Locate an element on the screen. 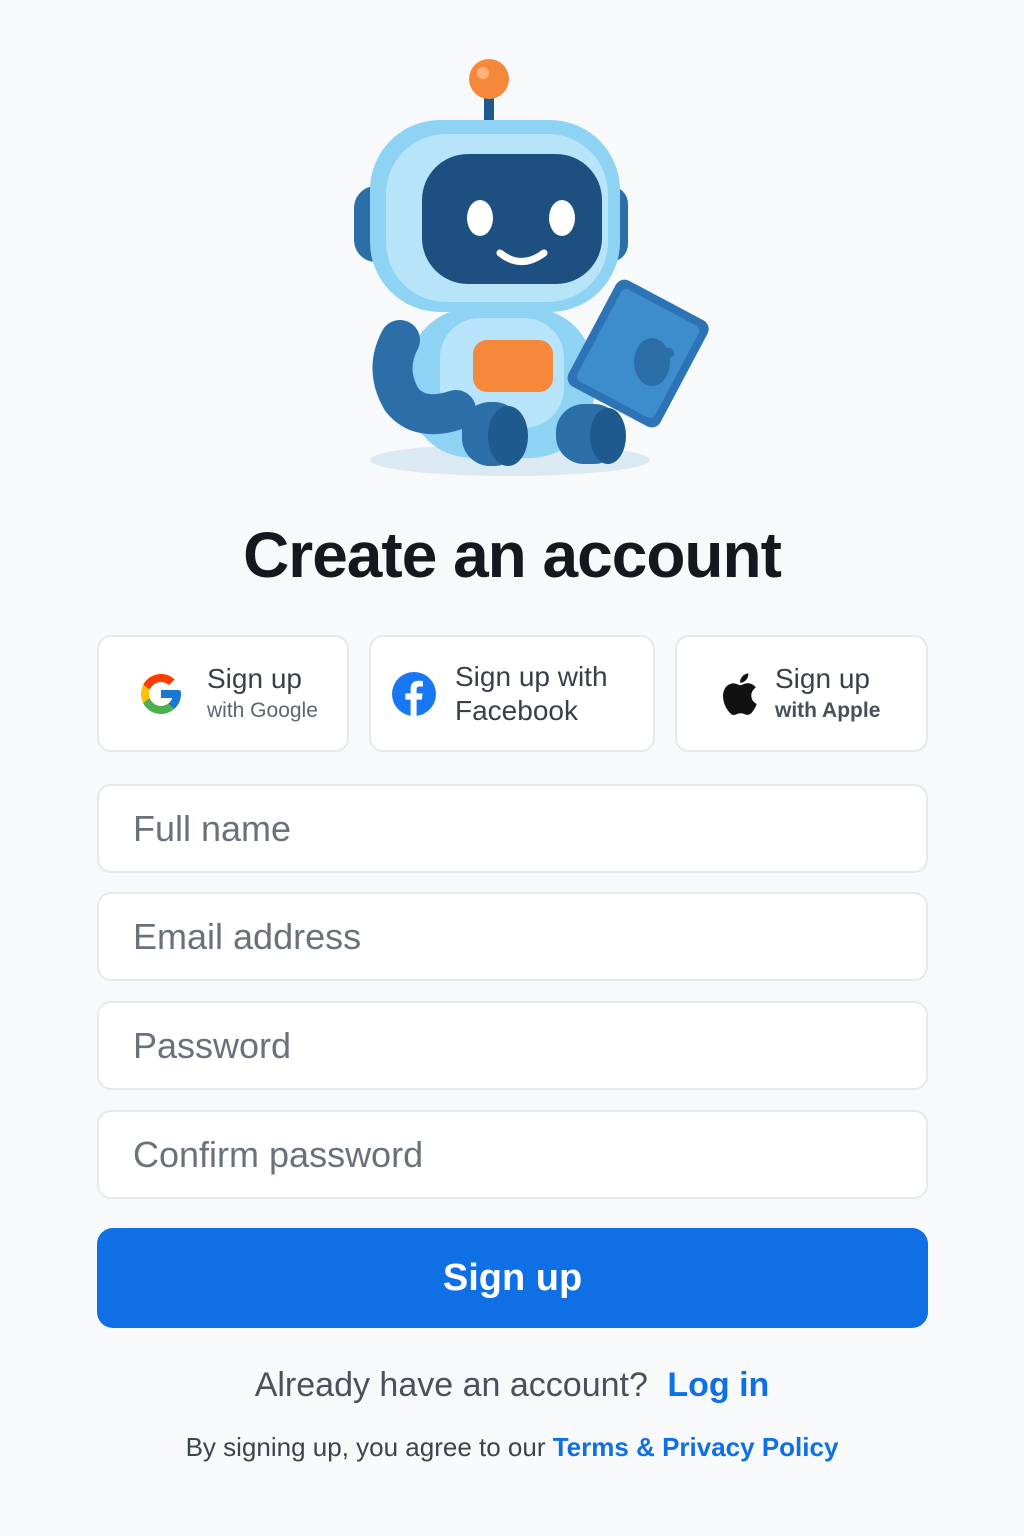 The height and width of the screenshot is (1536, 1024). google-signup-label: Sign up is located at coordinates (254, 678).